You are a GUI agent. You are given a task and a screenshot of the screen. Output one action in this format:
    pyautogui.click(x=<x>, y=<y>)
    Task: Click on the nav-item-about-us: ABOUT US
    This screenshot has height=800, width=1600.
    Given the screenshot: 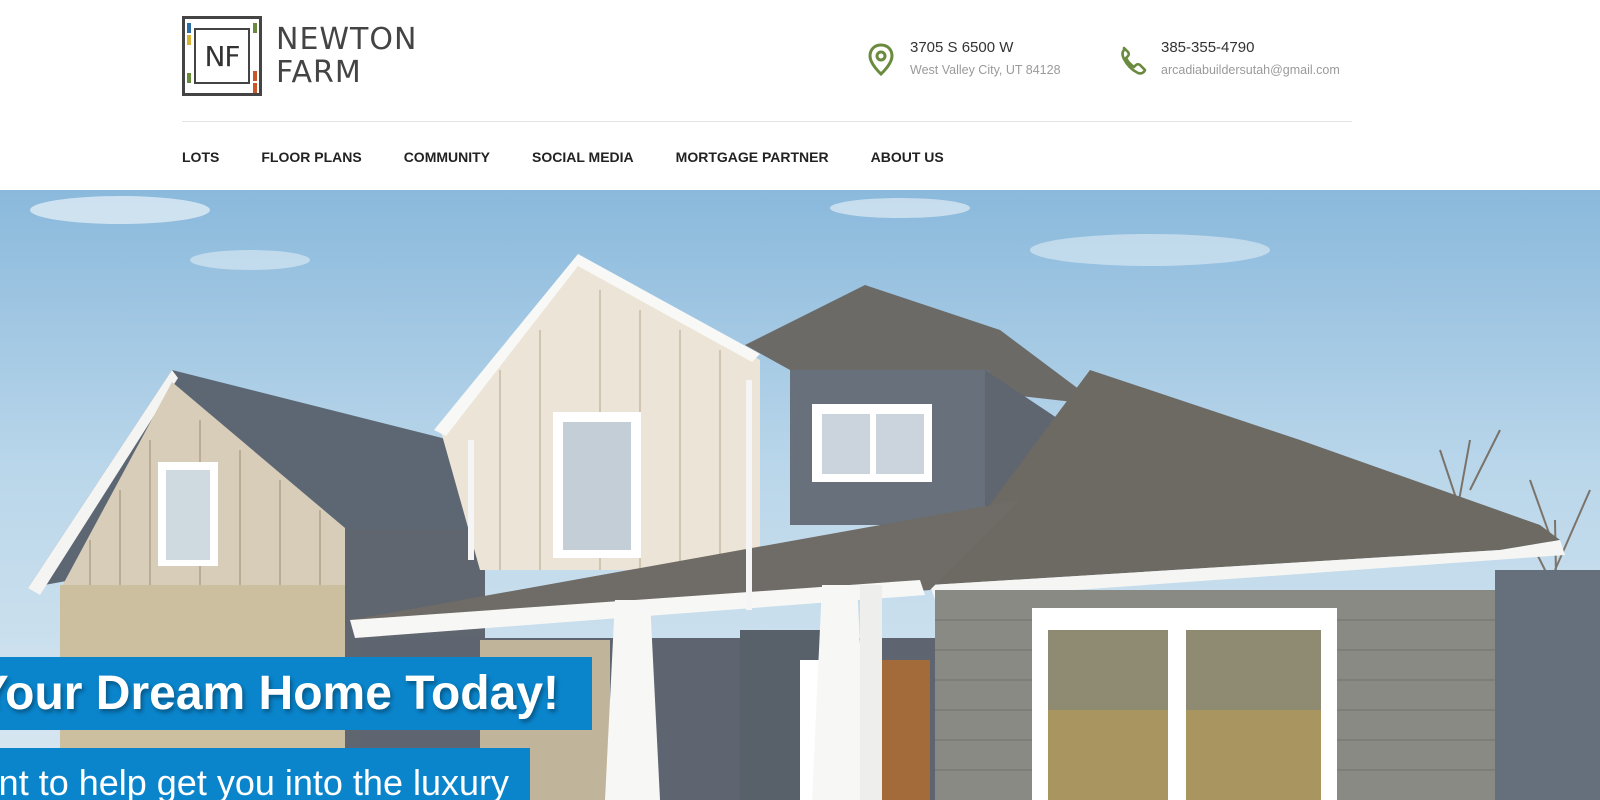 What is the action you would take?
    pyautogui.click(x=907, y=157)
    